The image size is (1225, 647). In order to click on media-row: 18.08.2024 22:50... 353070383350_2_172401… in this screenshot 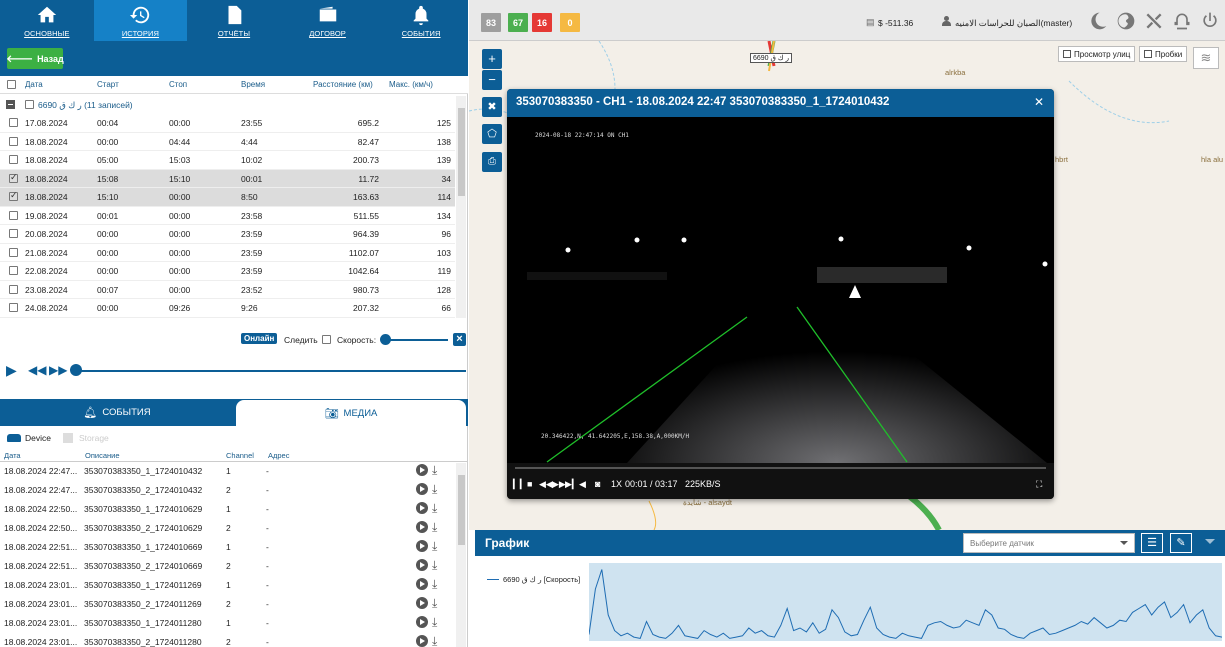, I will do `click(227, 528)`.